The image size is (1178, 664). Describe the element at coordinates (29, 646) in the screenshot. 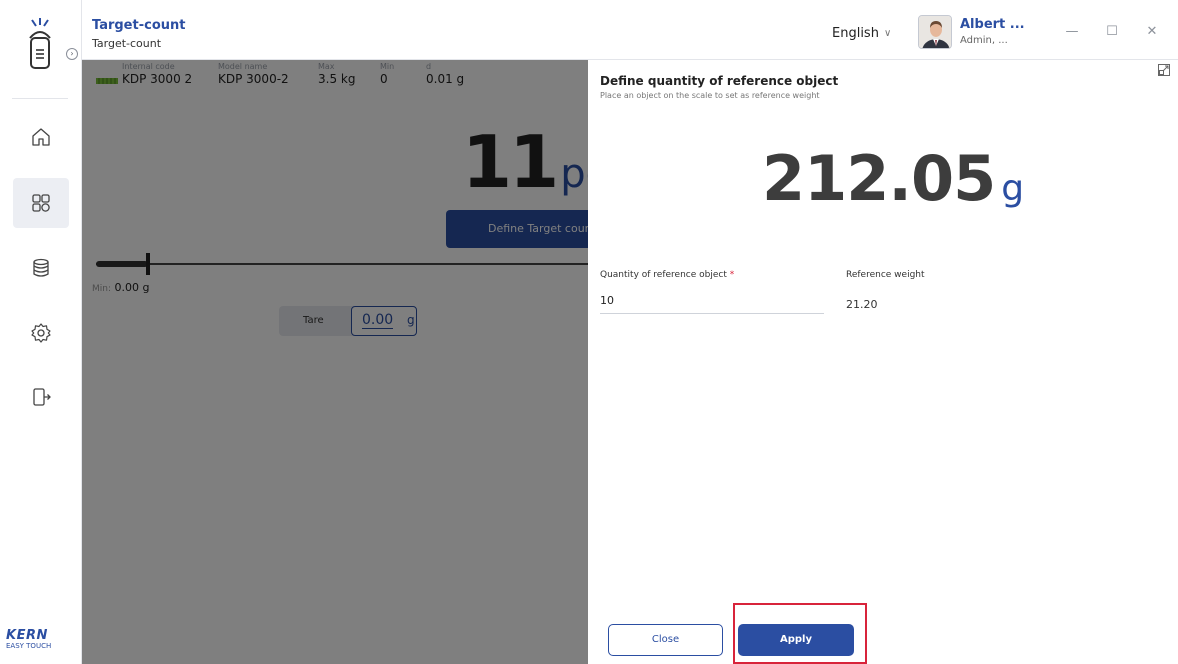

I see `brand-subtitle: EASY TOUCH` at that location.